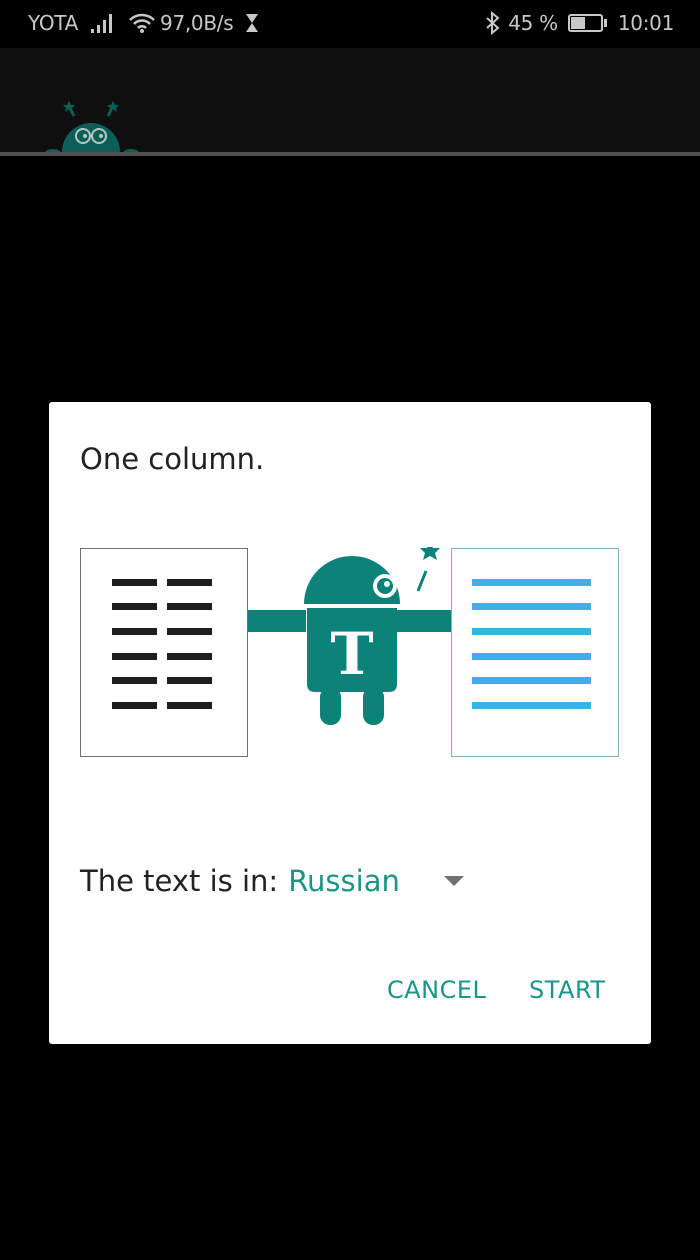 Image resolution: width=700 pixels, height=1260 pixels. What do you see at coordinates (142, 23) in the screenshot?
I see `wifi-icon` at bounding box center [142, 23].